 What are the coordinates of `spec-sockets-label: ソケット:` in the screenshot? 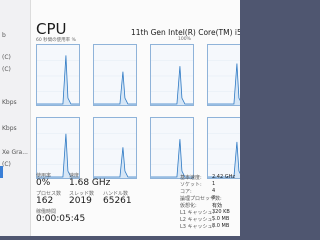 It's located at (191, 185).